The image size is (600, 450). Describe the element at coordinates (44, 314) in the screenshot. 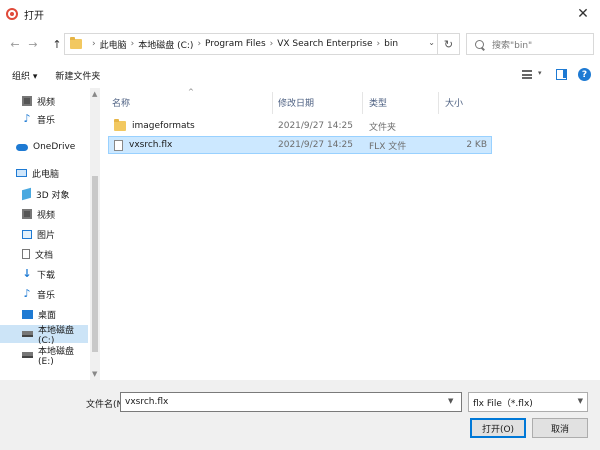

I see `sidebar-item-desktop: 桌面` at that location.